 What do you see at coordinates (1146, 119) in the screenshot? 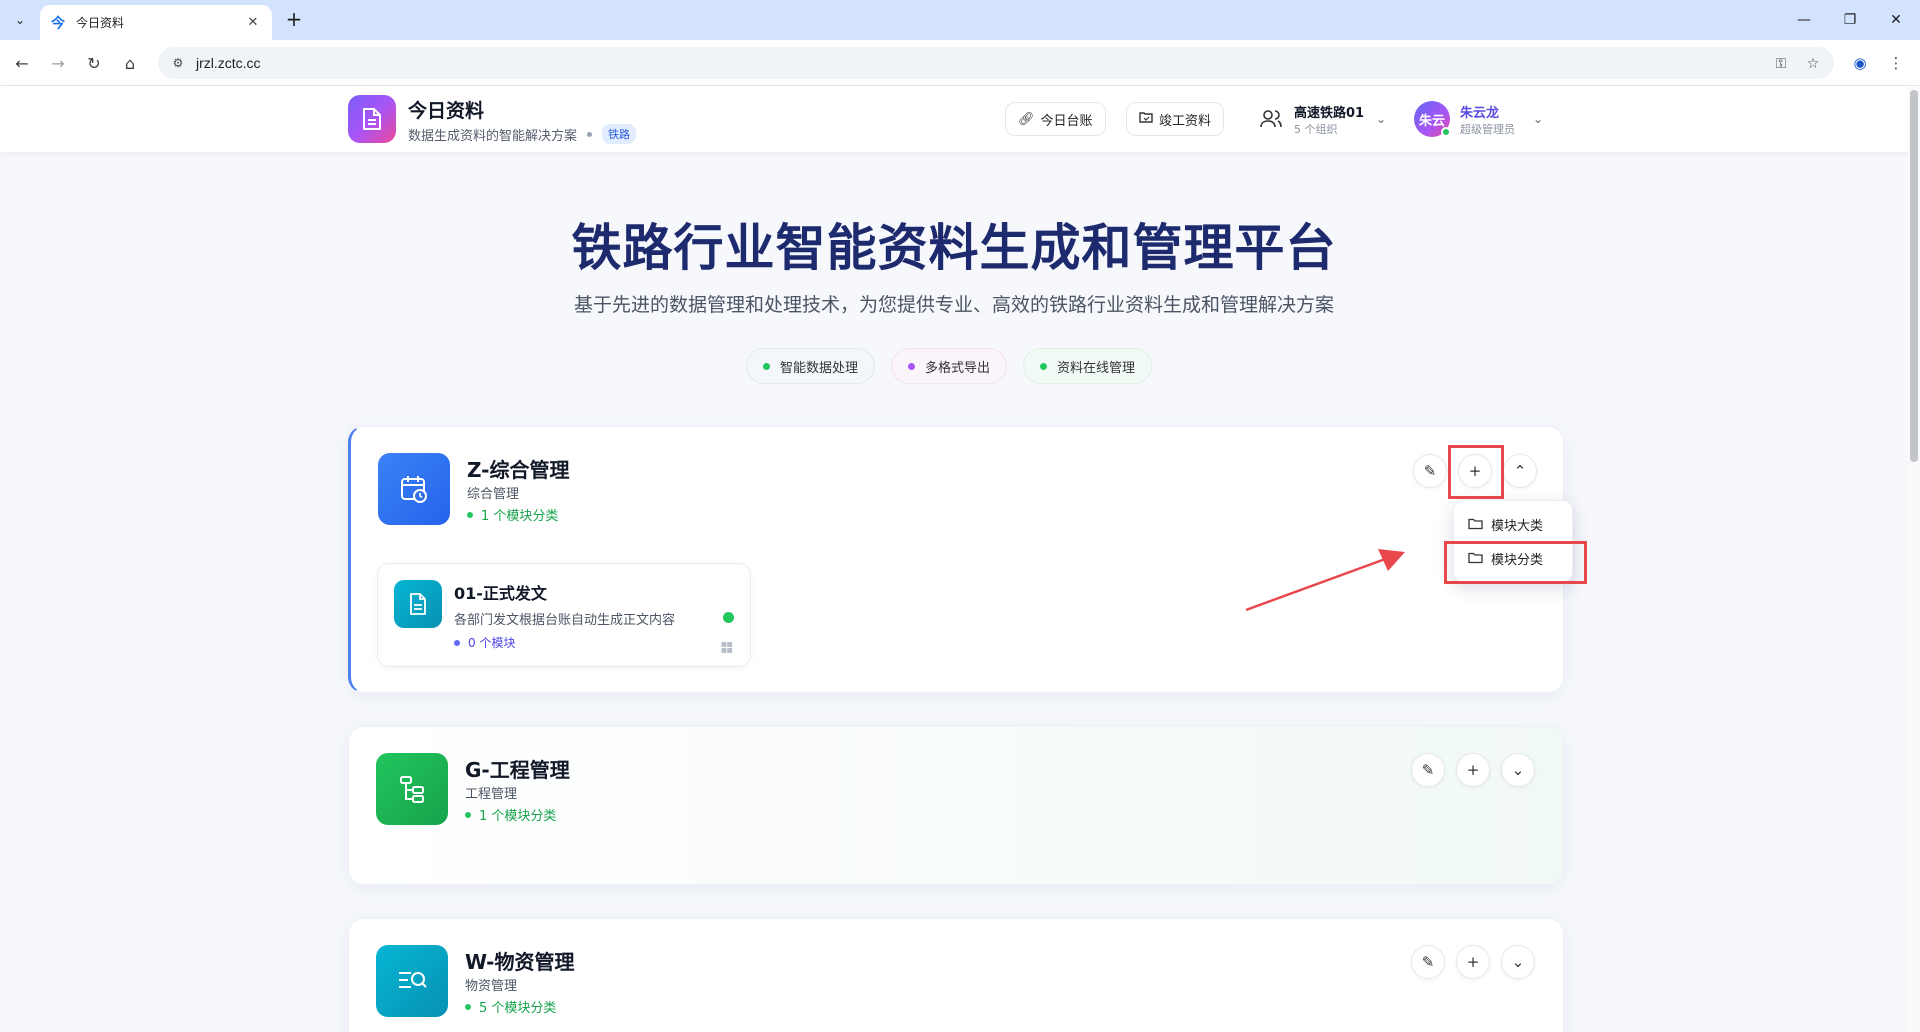
I see `folder-check-icon` at bounding box center [1146, 119].